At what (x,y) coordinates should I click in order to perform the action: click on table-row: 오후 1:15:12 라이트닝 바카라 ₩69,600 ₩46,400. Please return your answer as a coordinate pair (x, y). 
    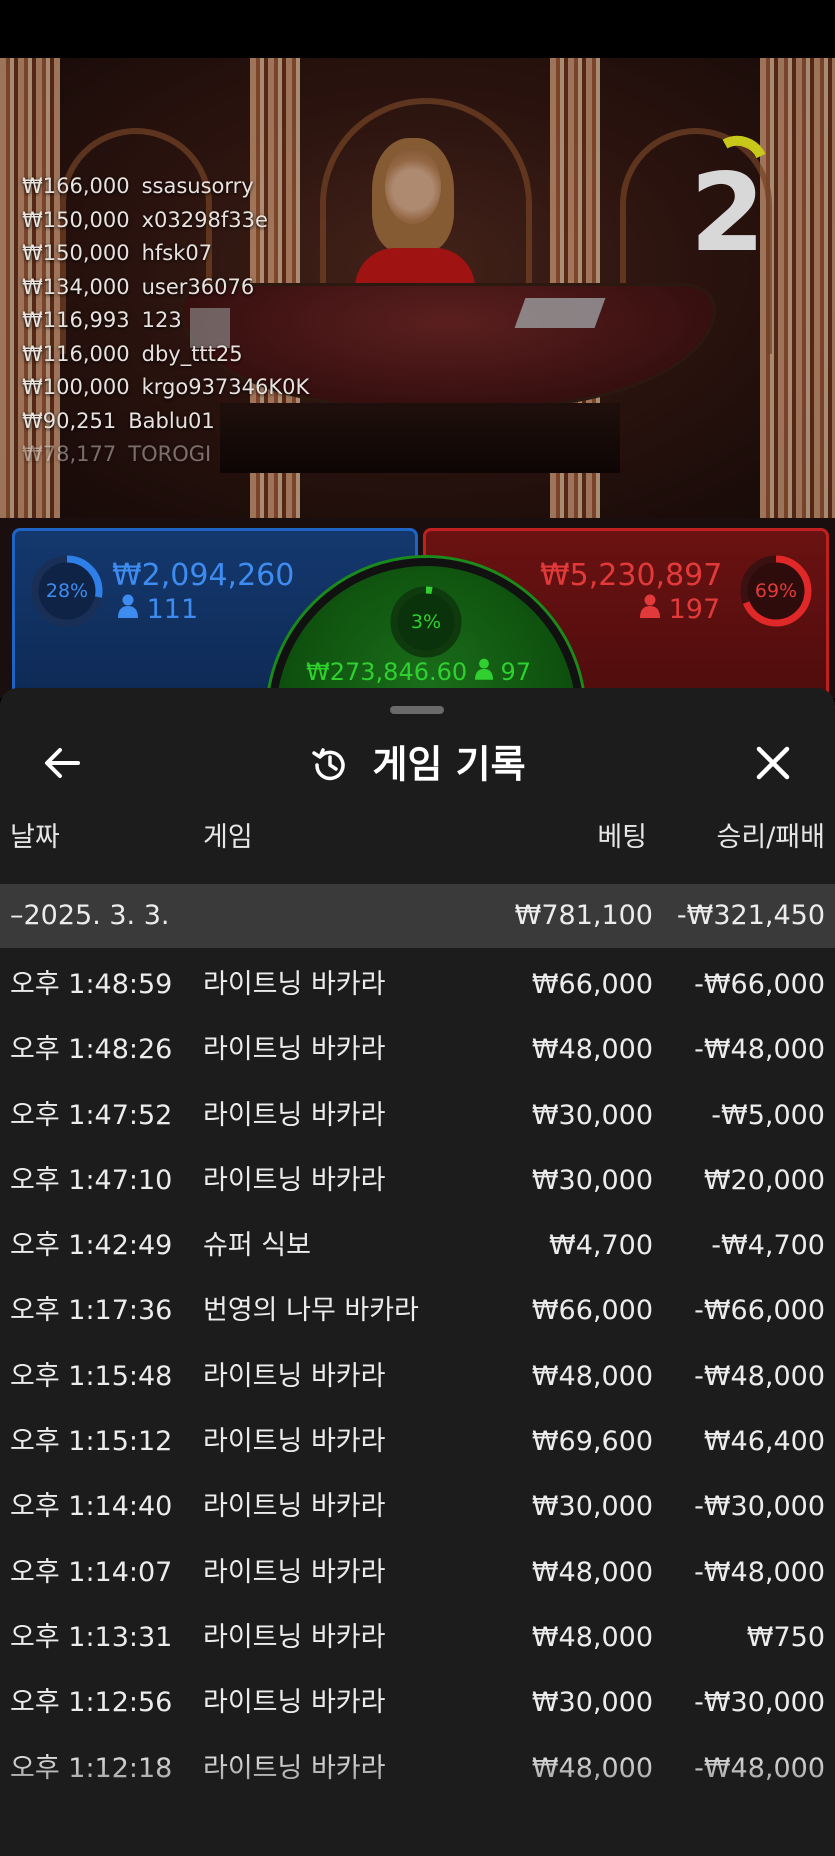
    Looking at the image, I should click on (417, 1441).